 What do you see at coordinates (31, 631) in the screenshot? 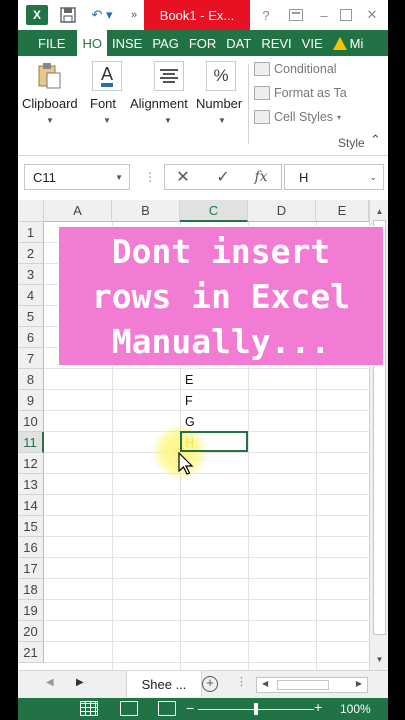
I see `row-header-20: 20` at bounding box center [31, 631].